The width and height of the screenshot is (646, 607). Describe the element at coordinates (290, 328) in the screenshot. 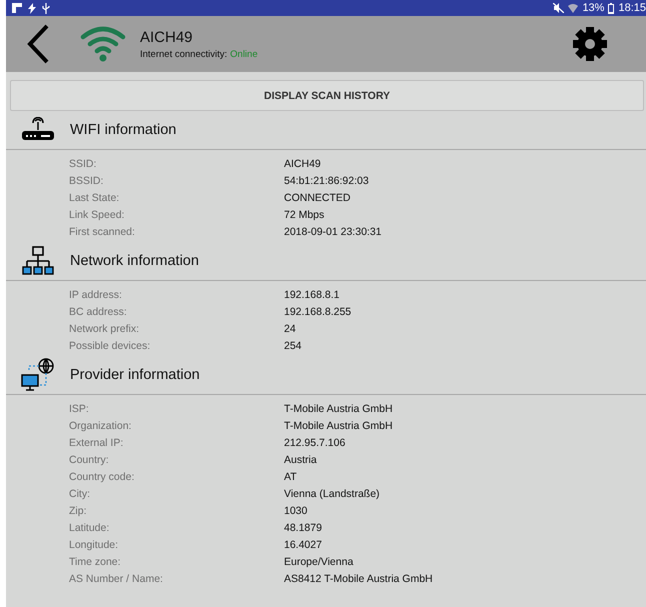

I see `field-value: 24` at that location.